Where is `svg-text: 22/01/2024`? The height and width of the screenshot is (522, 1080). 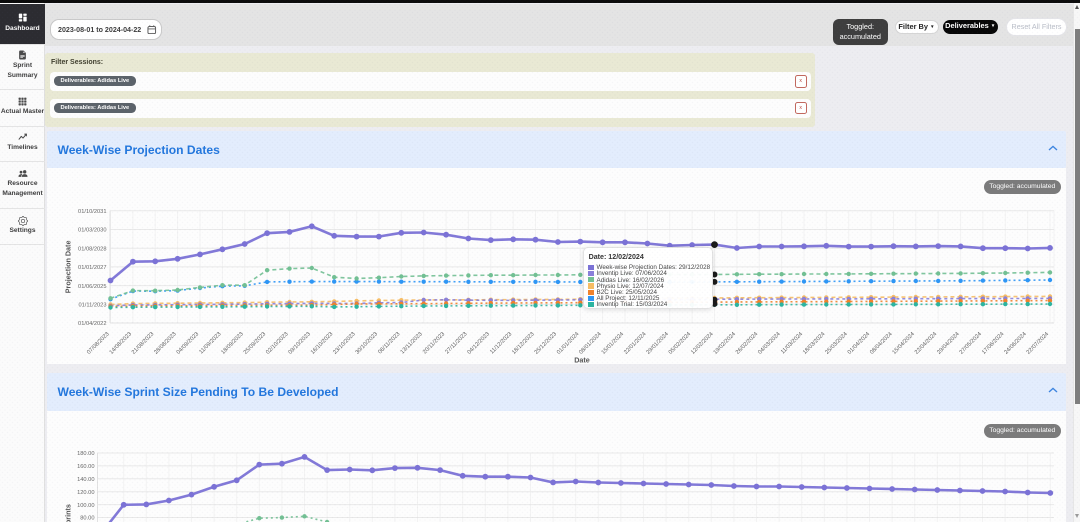 svg-text: 22/01/2024 is located at coordinates (635, 343).